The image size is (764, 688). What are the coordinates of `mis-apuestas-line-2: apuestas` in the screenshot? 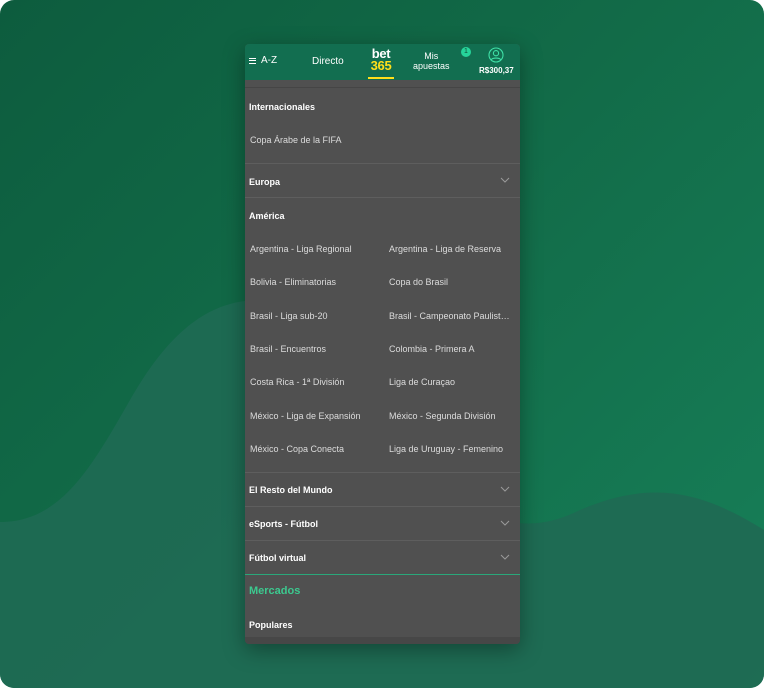 It's located at (431, 66).